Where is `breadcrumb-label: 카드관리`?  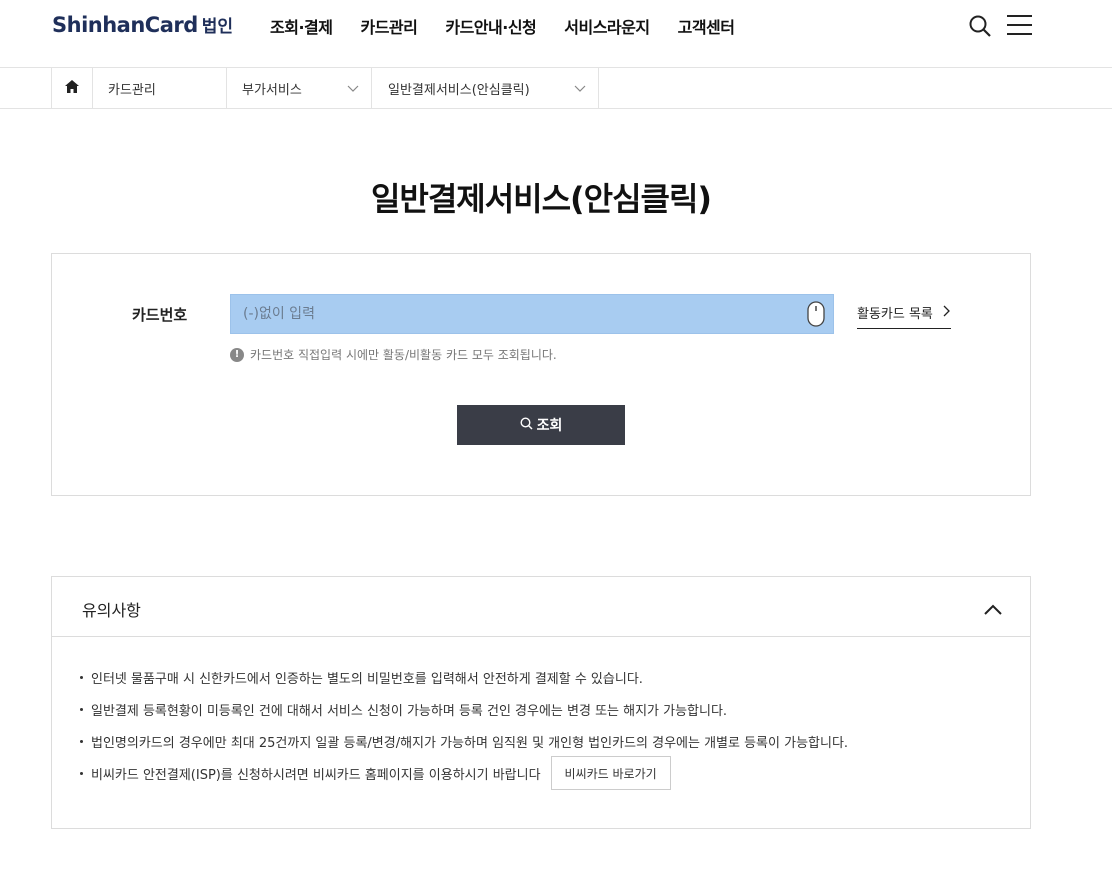
breadcrumb-label: 카드관리 is located at coordinates (132, 90).